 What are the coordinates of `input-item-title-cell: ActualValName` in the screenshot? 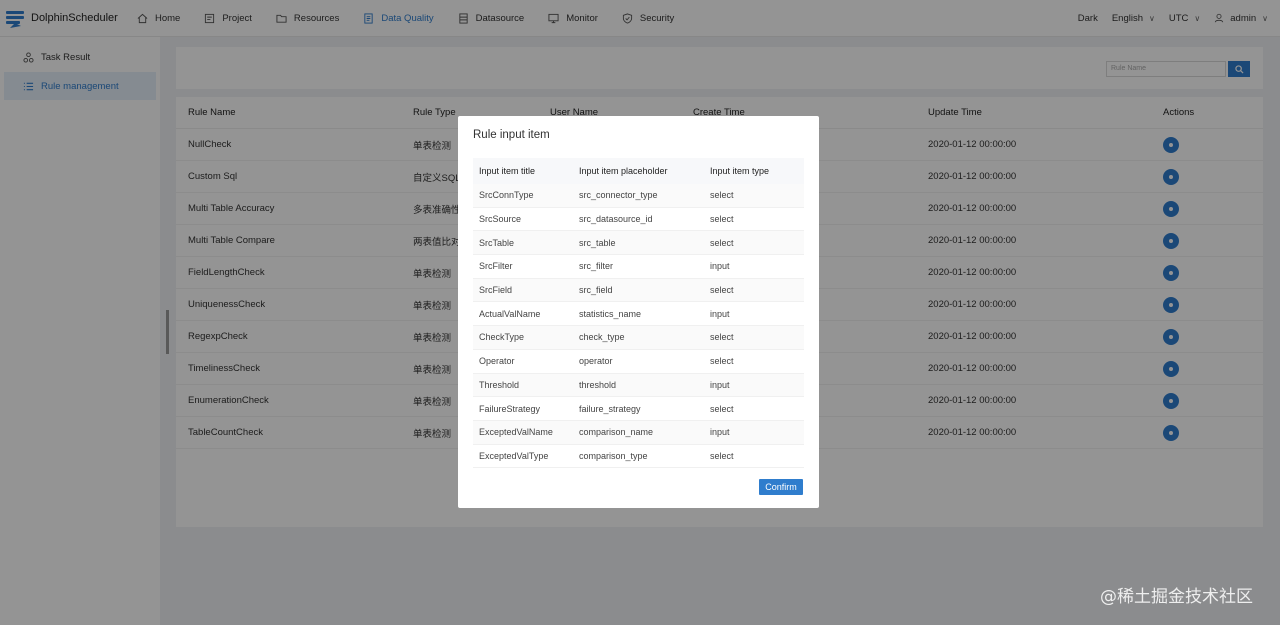 It's located at (510, 313).